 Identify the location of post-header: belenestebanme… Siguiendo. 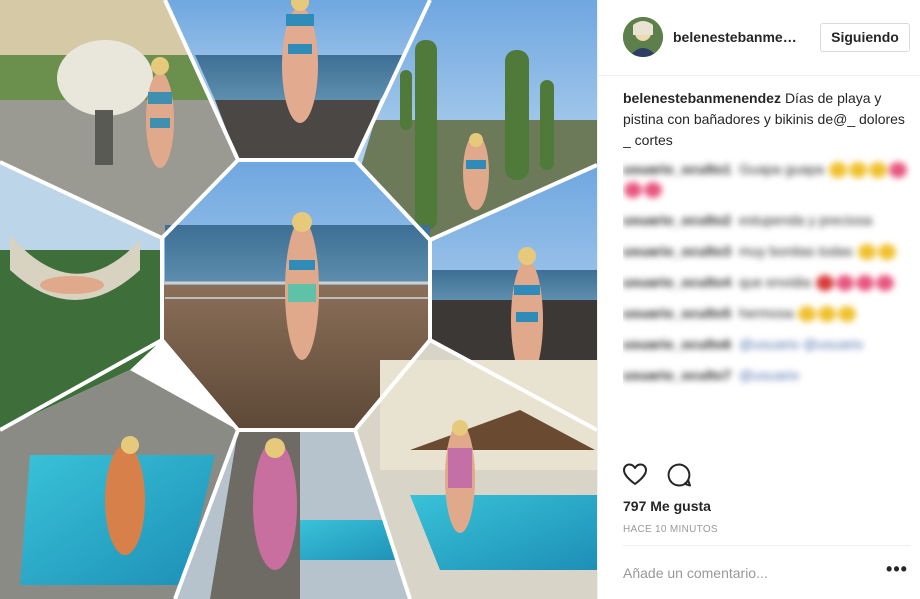
(759, 38).